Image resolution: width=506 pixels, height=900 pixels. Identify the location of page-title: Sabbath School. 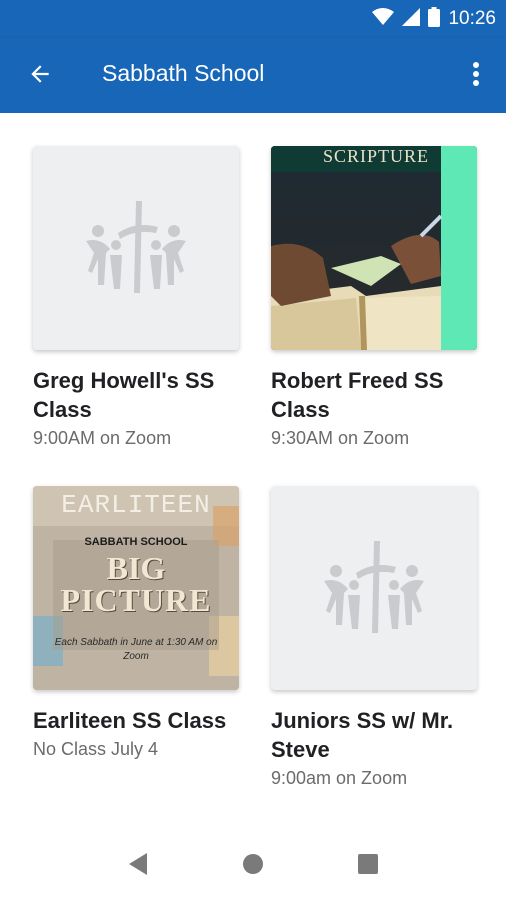
(183, 73).